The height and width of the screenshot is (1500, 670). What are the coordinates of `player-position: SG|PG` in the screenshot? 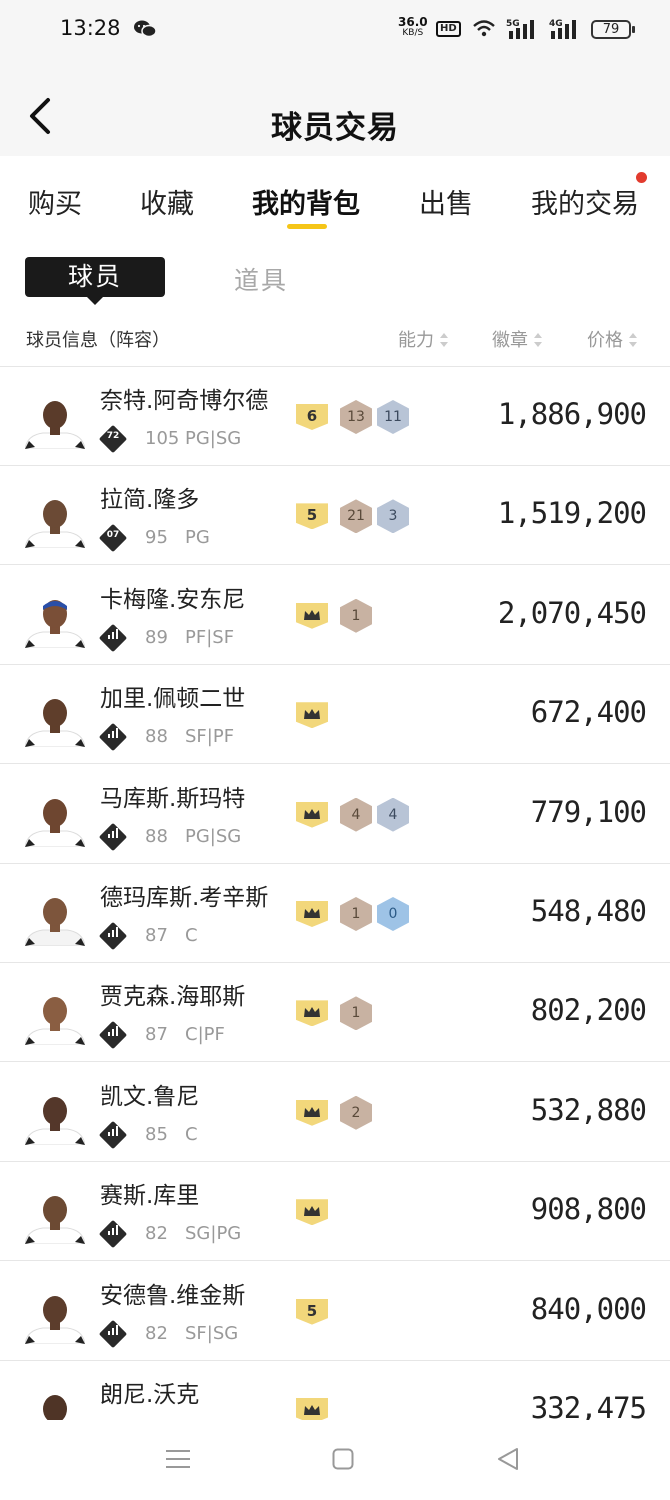 It's located at (213, 1234).